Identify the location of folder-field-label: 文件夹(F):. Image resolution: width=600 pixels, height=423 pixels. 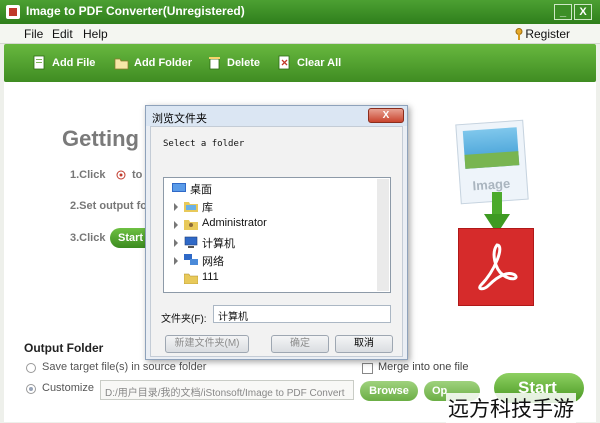
(184, 319).